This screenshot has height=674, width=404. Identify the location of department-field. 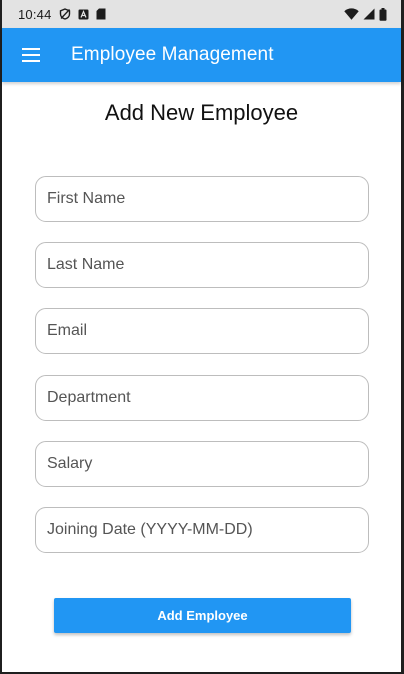
(202, 398).